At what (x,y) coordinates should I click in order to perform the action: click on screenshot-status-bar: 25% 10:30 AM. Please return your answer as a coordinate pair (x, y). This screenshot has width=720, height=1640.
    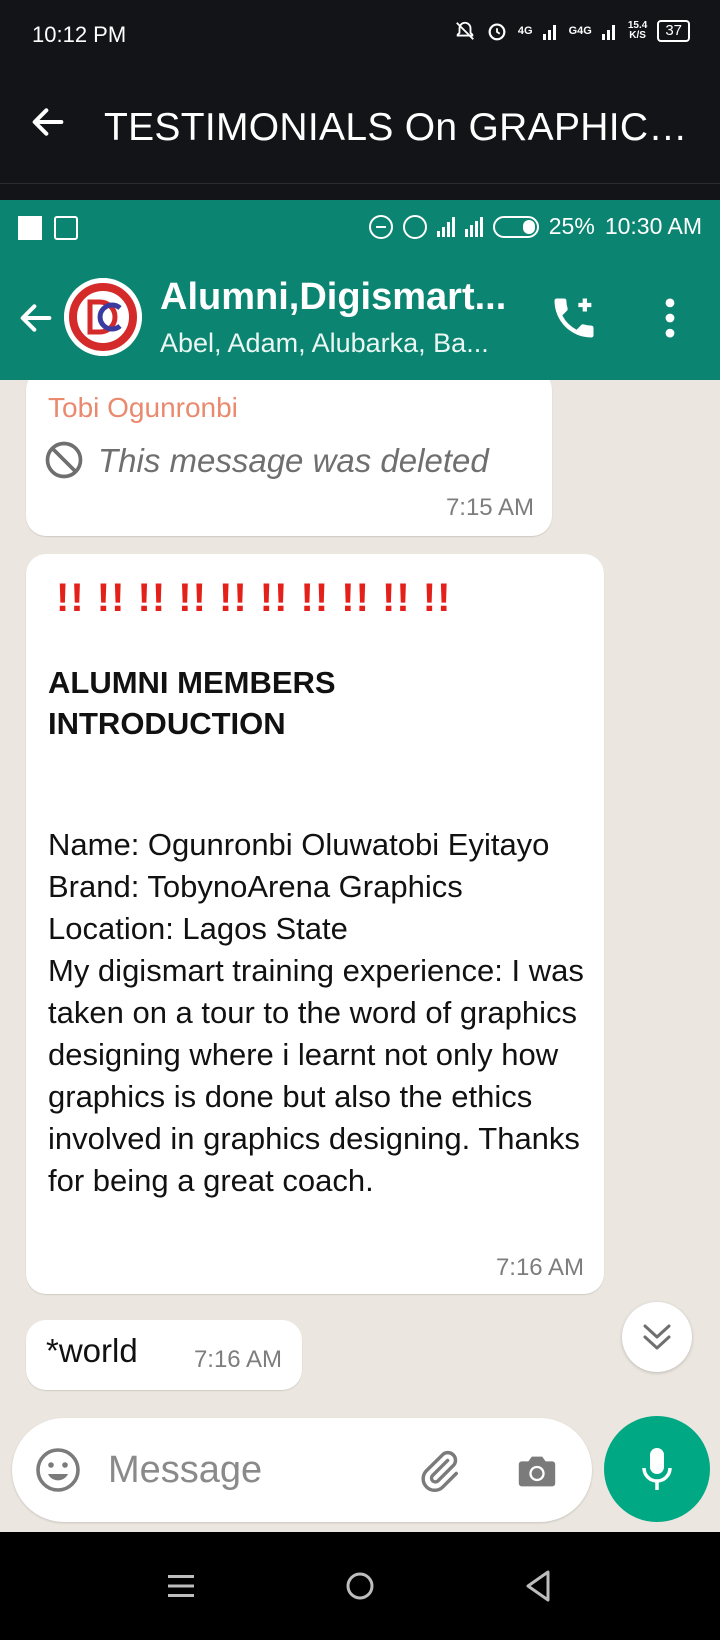
    Looking at the image, I should click on (360, 228).